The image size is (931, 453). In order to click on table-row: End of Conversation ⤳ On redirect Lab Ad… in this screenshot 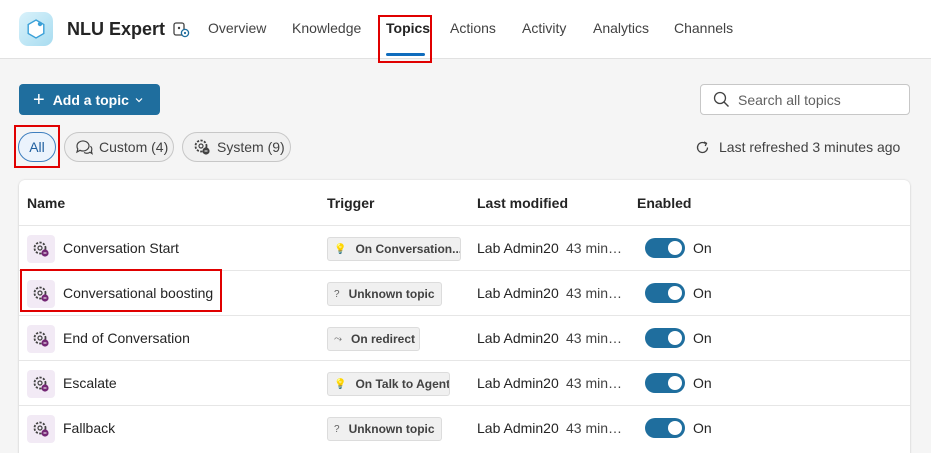, I will do `click(464, 337)`.